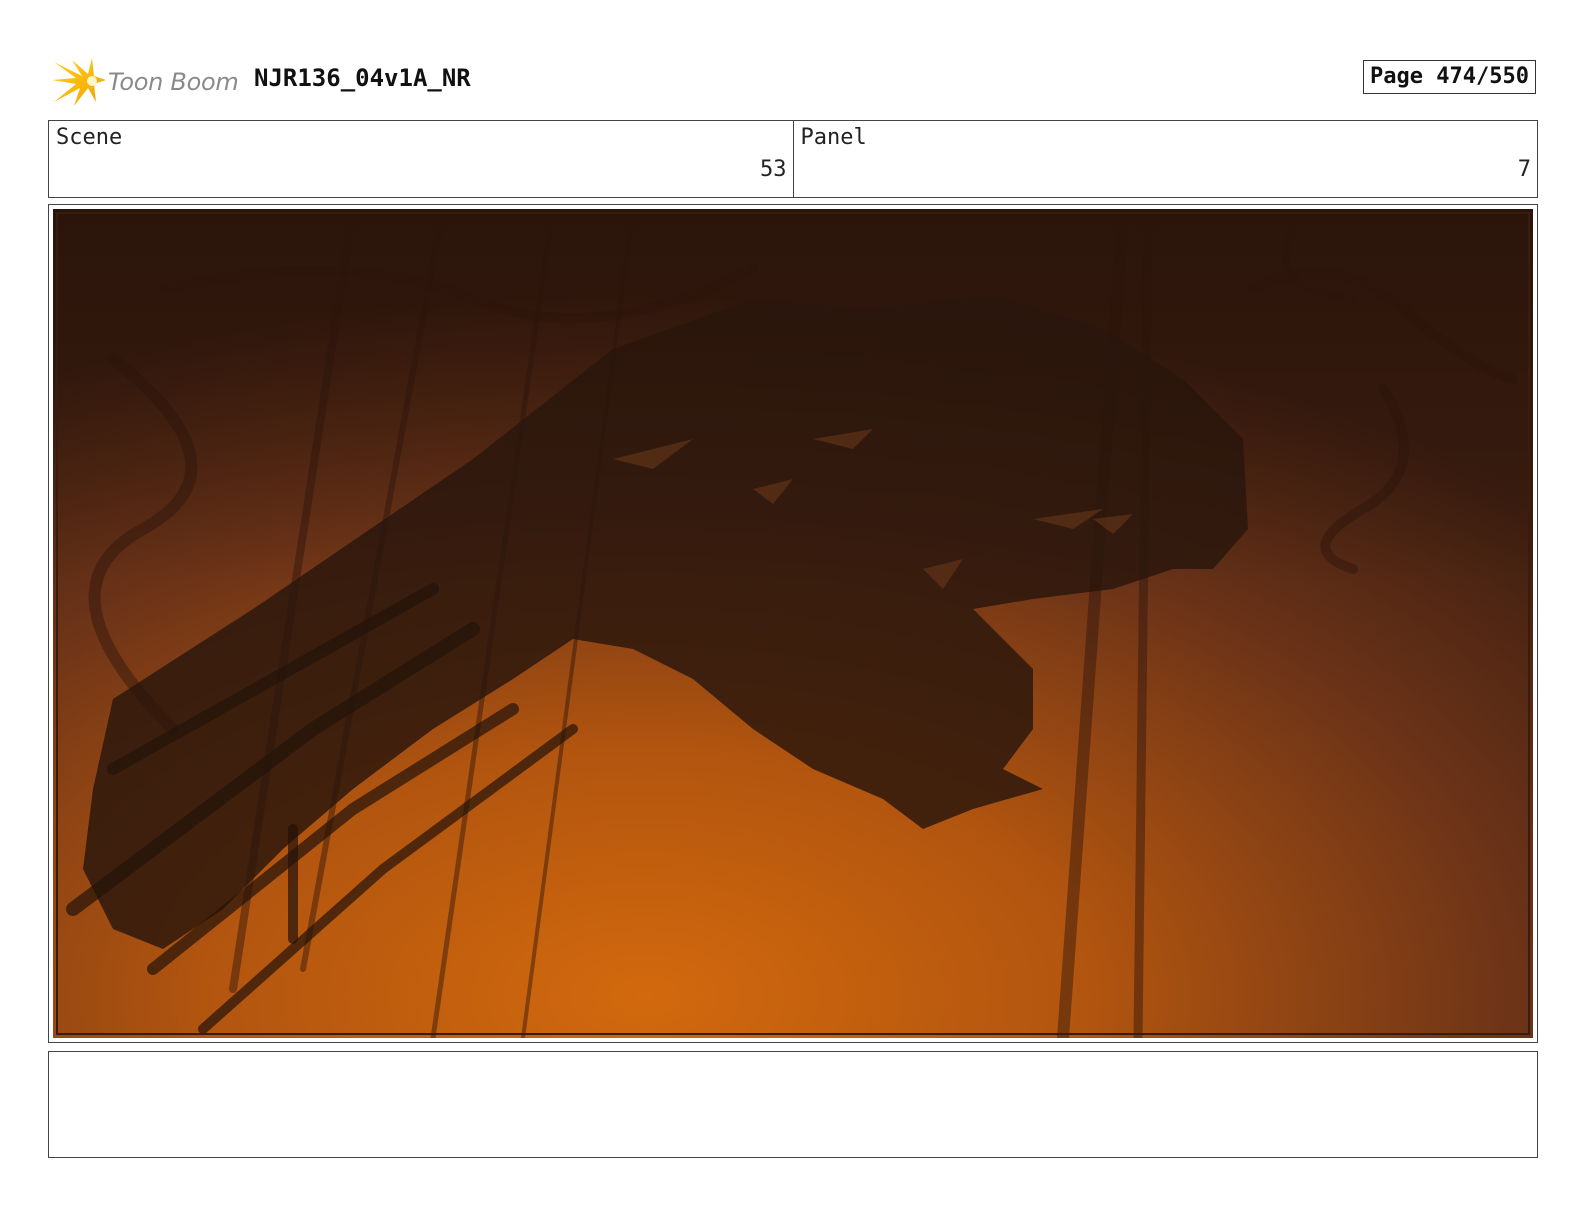 The width and height of the screenshot is (1584, 1224). Describe the element at coordinates (773, 169) in the screenshot. I see `scene-number: 53` at that location.